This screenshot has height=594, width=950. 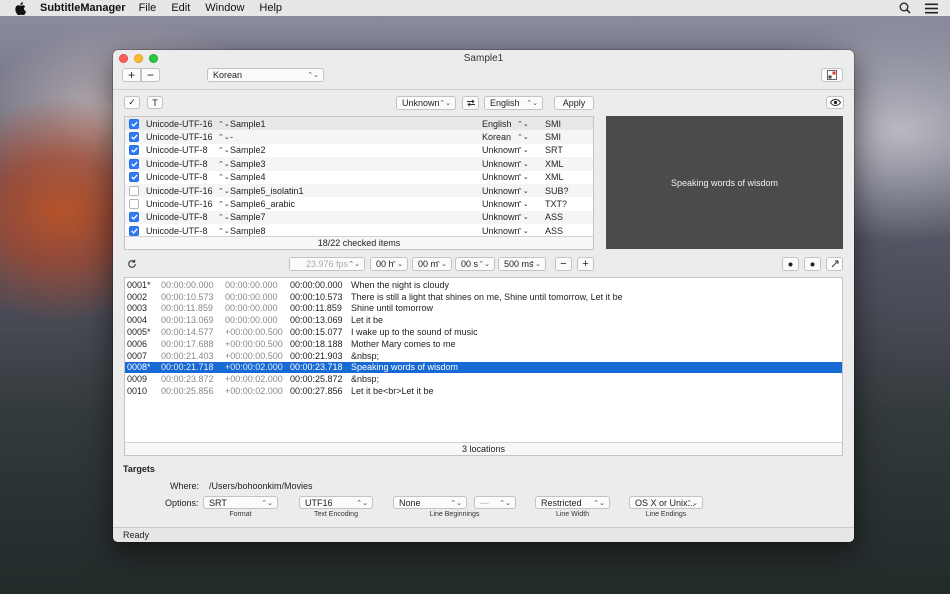 I want to click on line-width-popup: Restricted ⌃⌄, so click(x=572, y=502).